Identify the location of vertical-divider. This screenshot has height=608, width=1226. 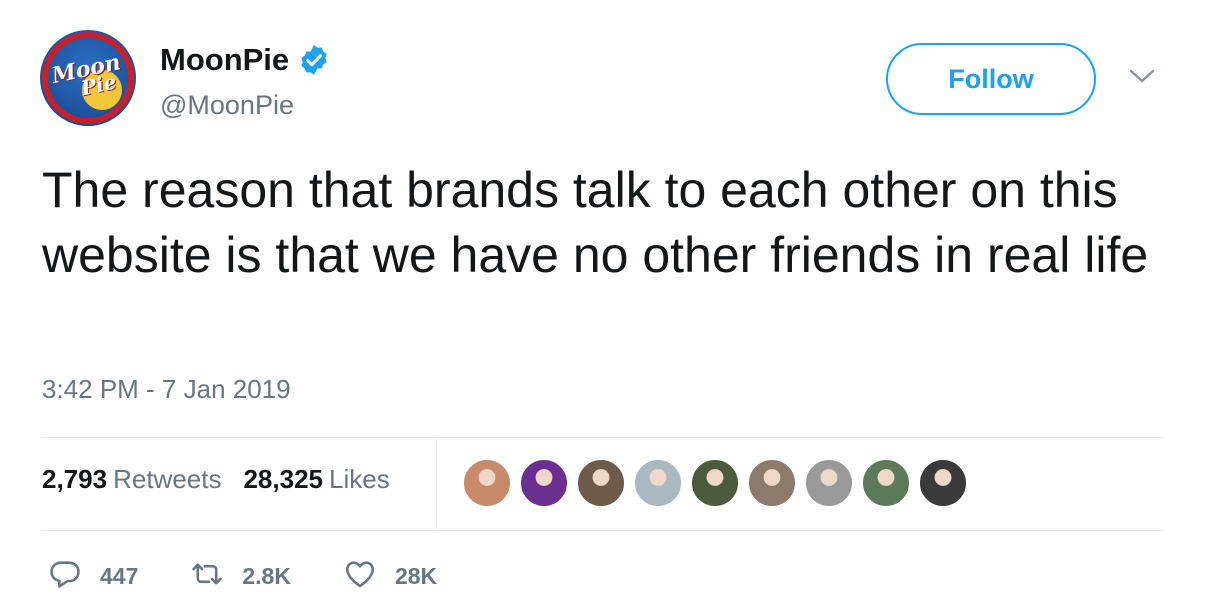
(436, 484).